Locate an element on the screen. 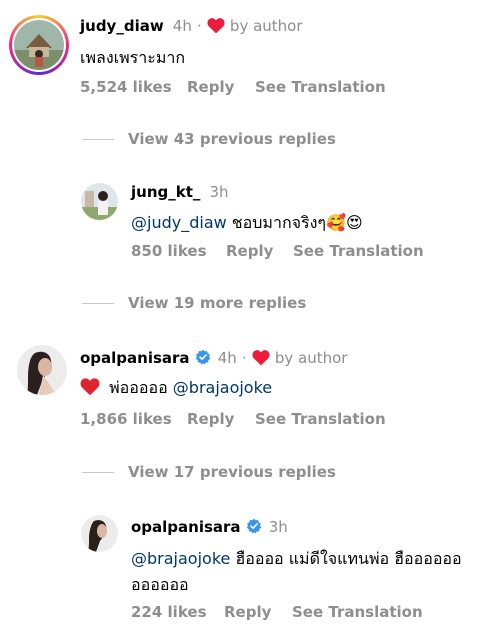 Image resolution: width=499 pixels, height=640 pixels. like-count: 5,524 likes is located at coordinates (126, 87).